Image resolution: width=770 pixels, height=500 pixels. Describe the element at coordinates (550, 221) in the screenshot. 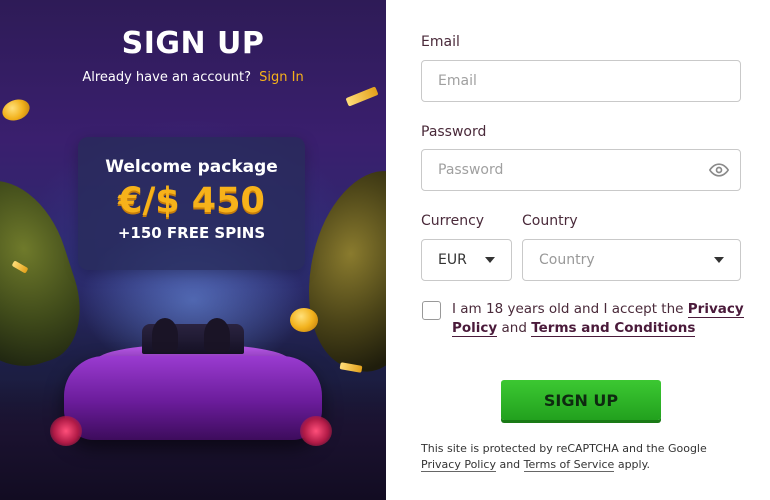

I see `country-label: Country` at that location.